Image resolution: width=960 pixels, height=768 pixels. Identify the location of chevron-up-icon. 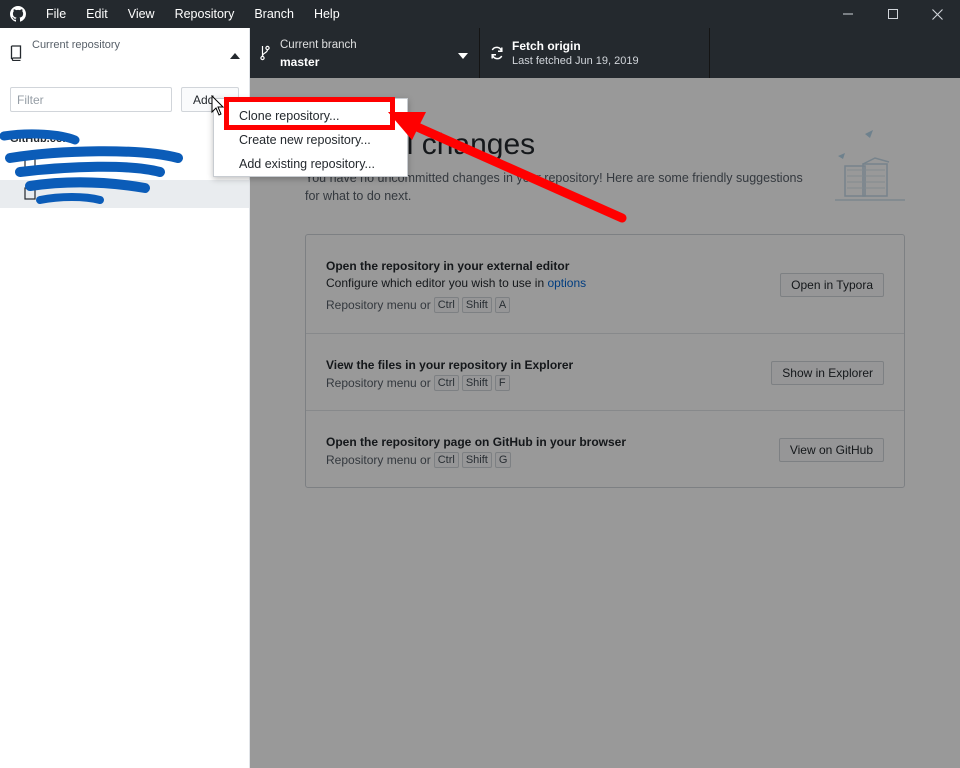
(235, 55).